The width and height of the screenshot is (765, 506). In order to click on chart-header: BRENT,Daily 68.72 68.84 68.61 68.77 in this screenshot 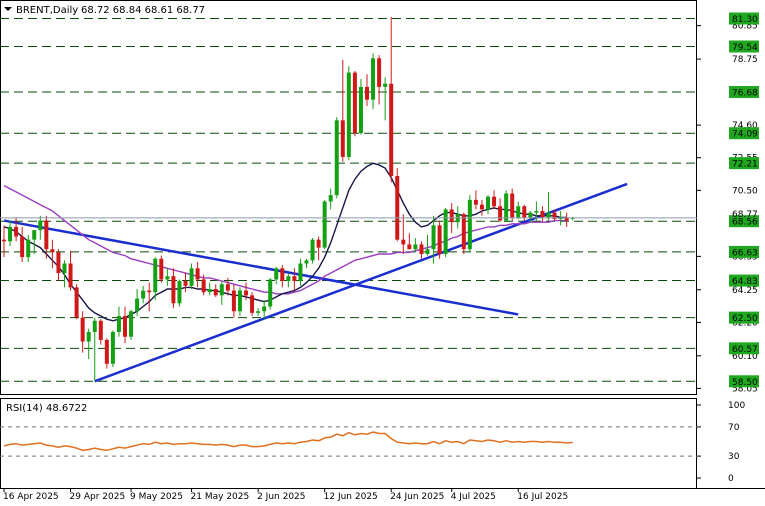, I will do `click(104, 10)`.